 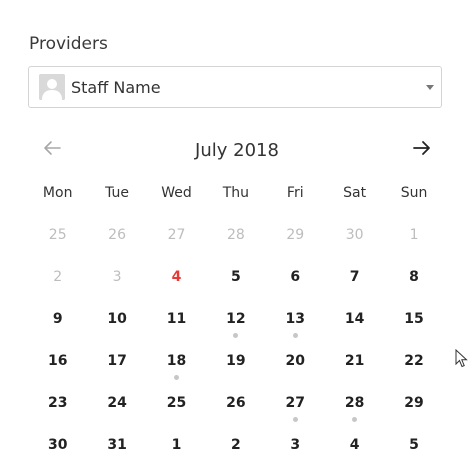 I want to click on calendar-day-number: 11, so click(x=176, y=319).